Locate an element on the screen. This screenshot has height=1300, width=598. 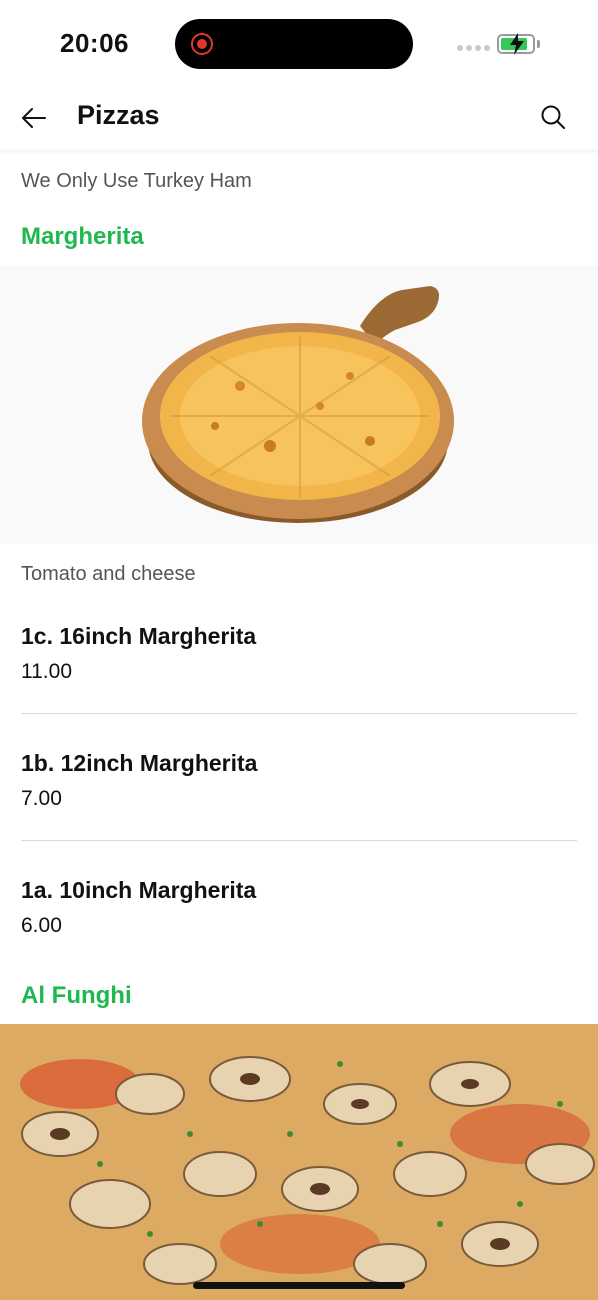
dynamic-island is located at coordinates (294, 44).